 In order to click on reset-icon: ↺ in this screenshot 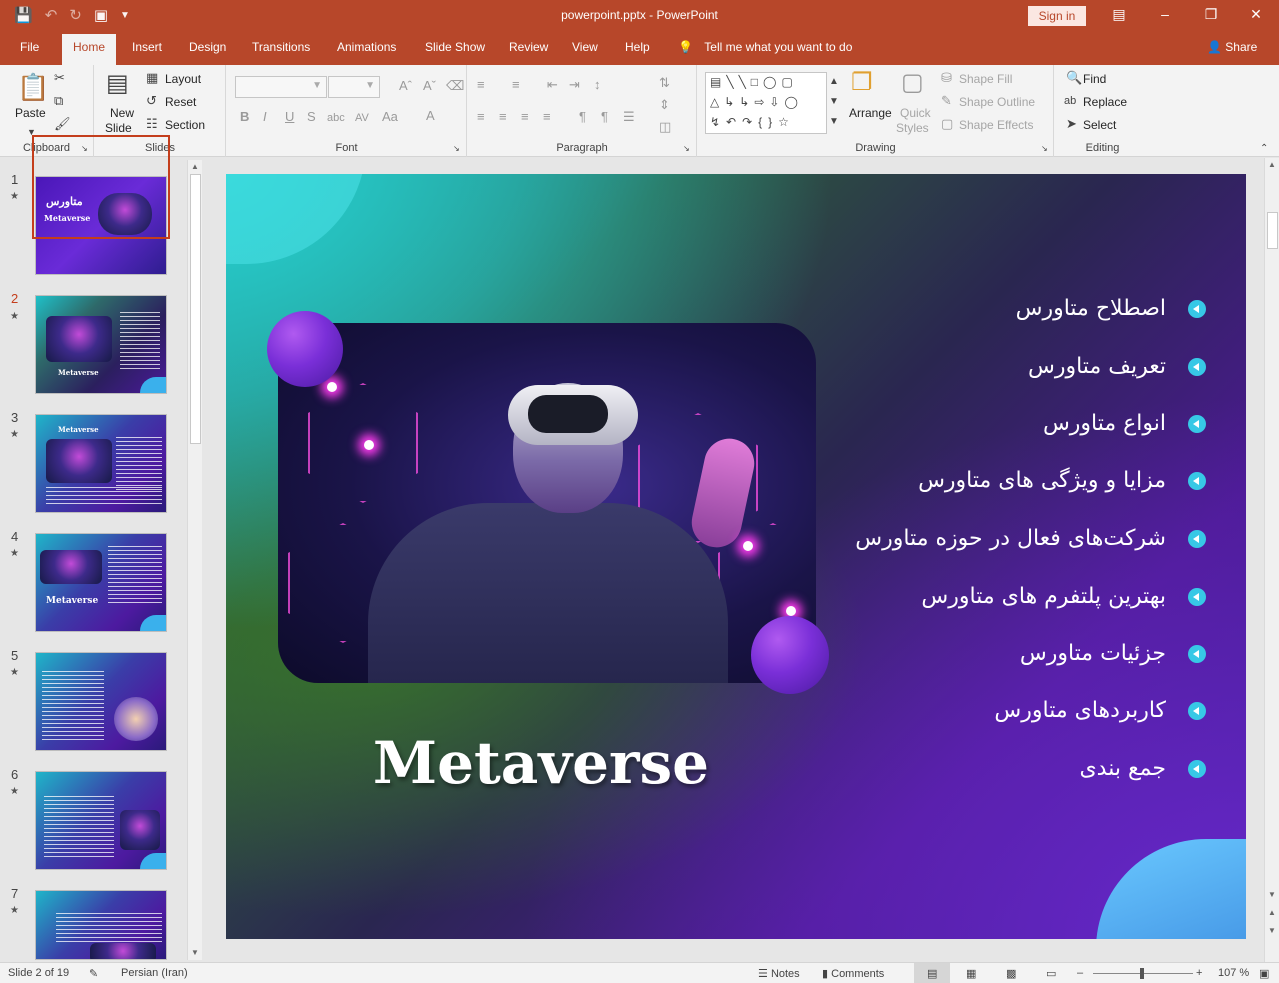, I will do `click(151, 101)`.